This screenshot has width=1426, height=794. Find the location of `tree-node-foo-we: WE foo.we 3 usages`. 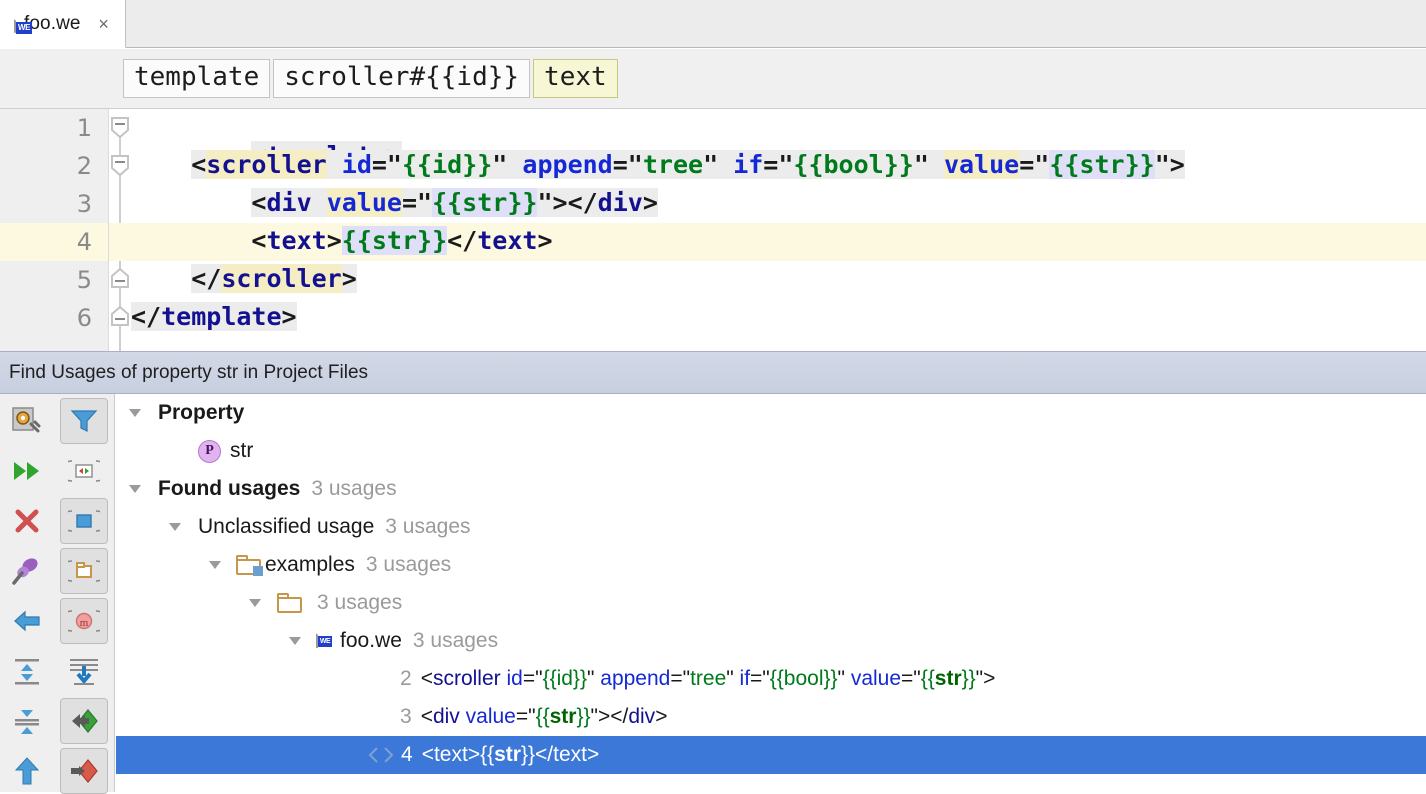

tree-node-foo-we: WE foo.we 3 usages is located at coordinates (771, 641).